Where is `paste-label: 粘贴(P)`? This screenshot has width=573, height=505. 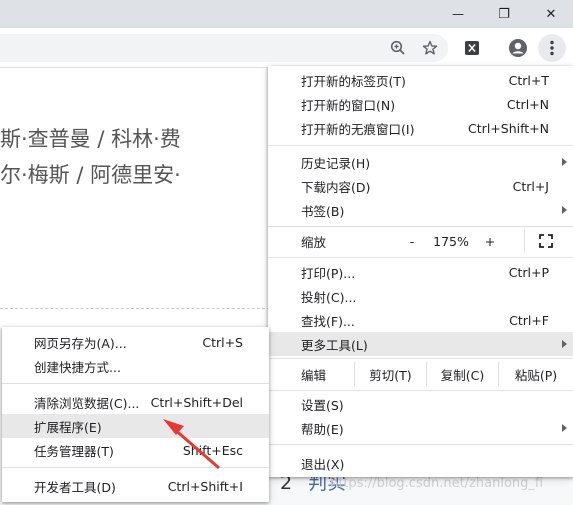
paste-label: 粘贴(P) is located at coordinates (536, 375).